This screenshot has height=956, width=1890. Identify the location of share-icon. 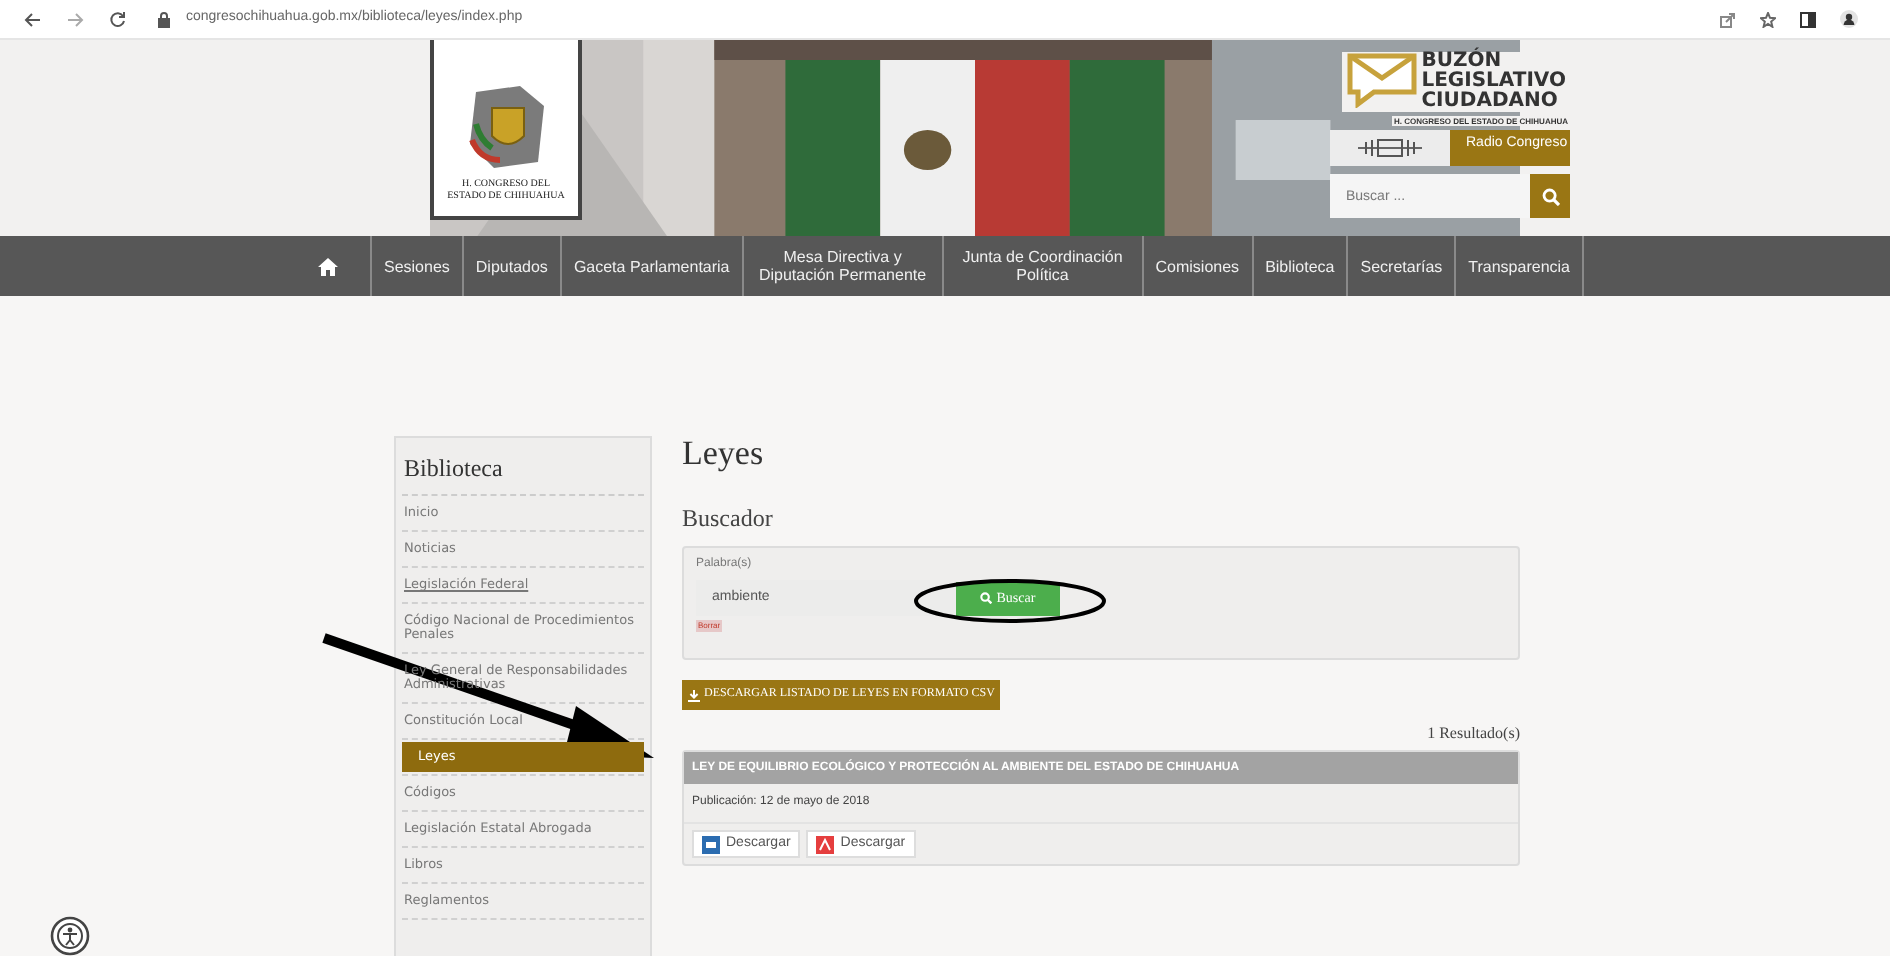
(1728, 19).